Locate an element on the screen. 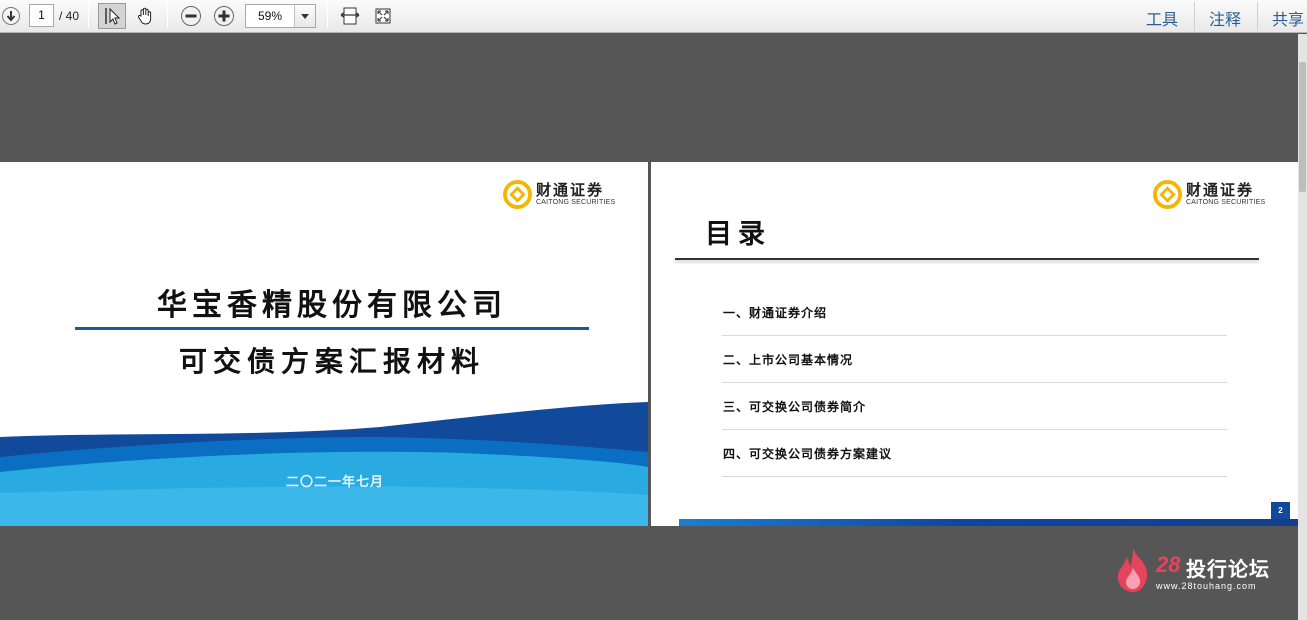  footer-blue-bar is located at coordinates (988, 522).